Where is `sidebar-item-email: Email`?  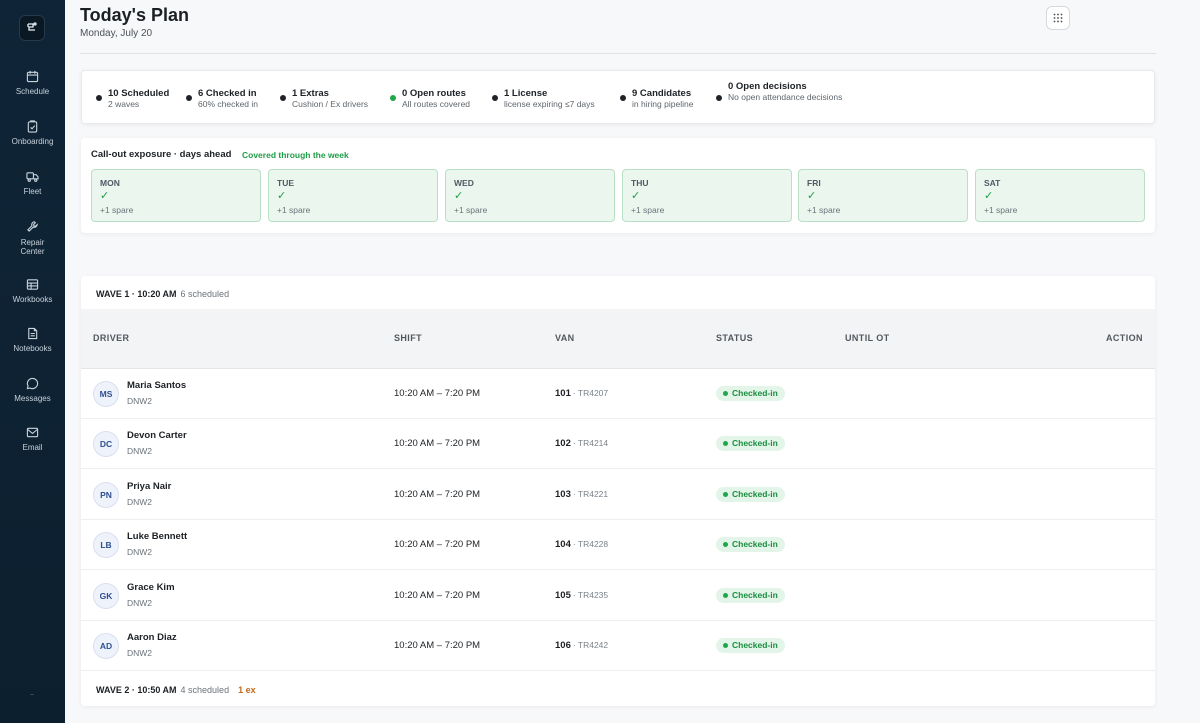 sidebar-item-email: Email is located at coordinates (32, 439).